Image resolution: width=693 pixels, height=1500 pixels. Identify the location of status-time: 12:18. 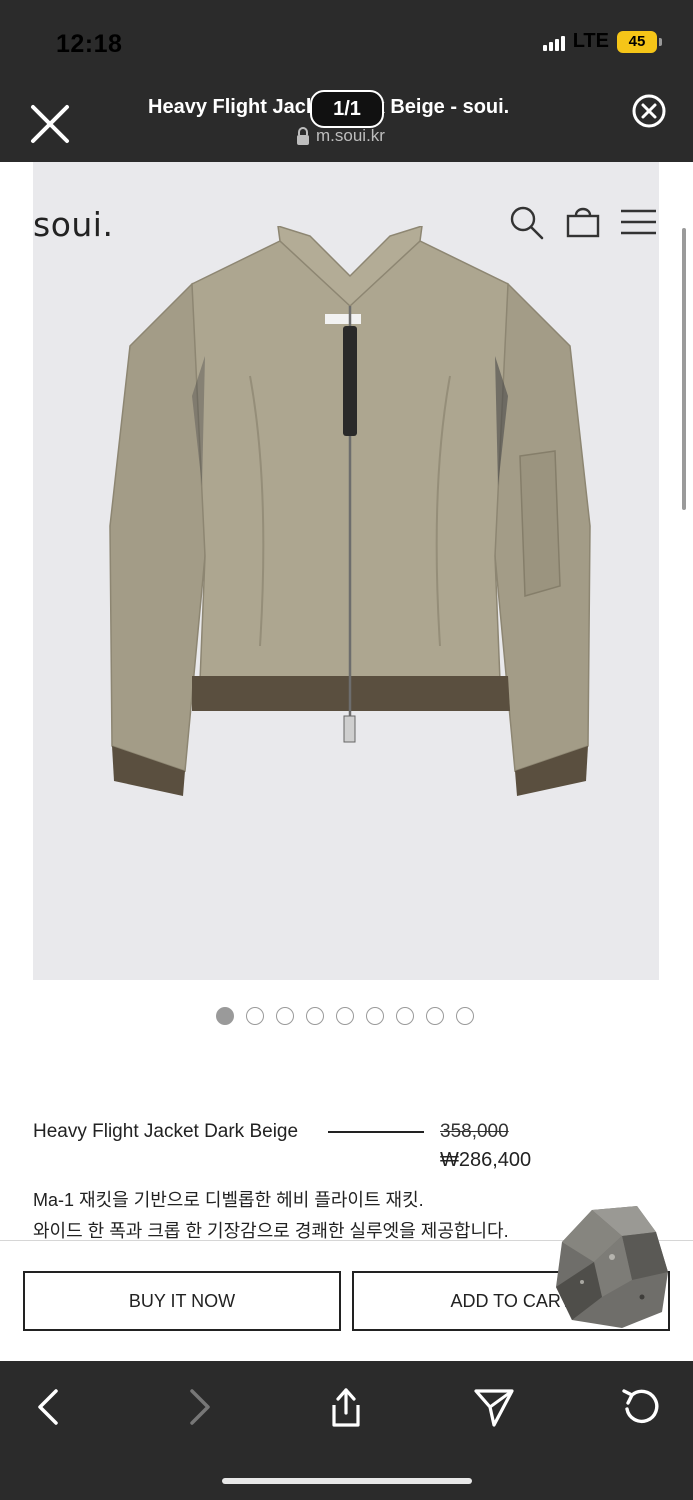
(89, 44).